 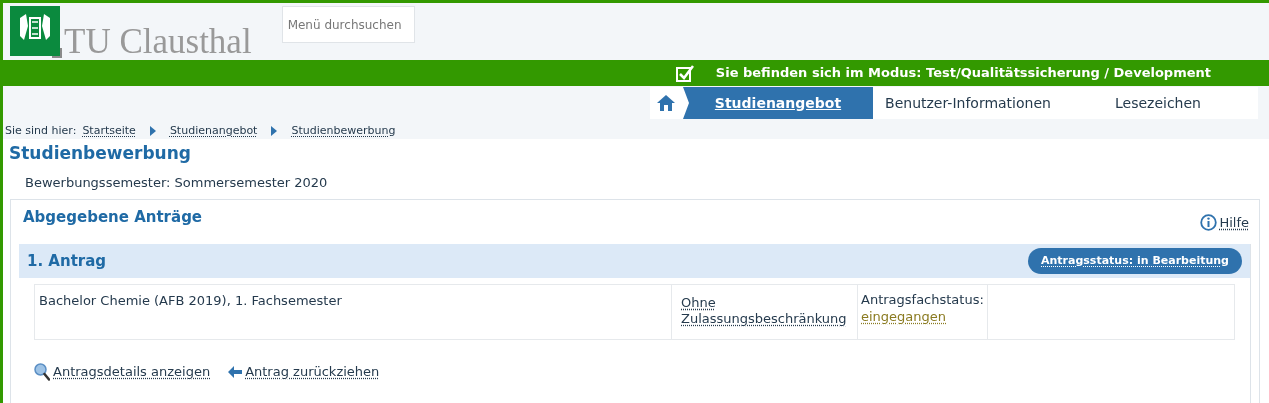 I want to click on subject-status-link: eingegangen, so click(x=904, y=316).